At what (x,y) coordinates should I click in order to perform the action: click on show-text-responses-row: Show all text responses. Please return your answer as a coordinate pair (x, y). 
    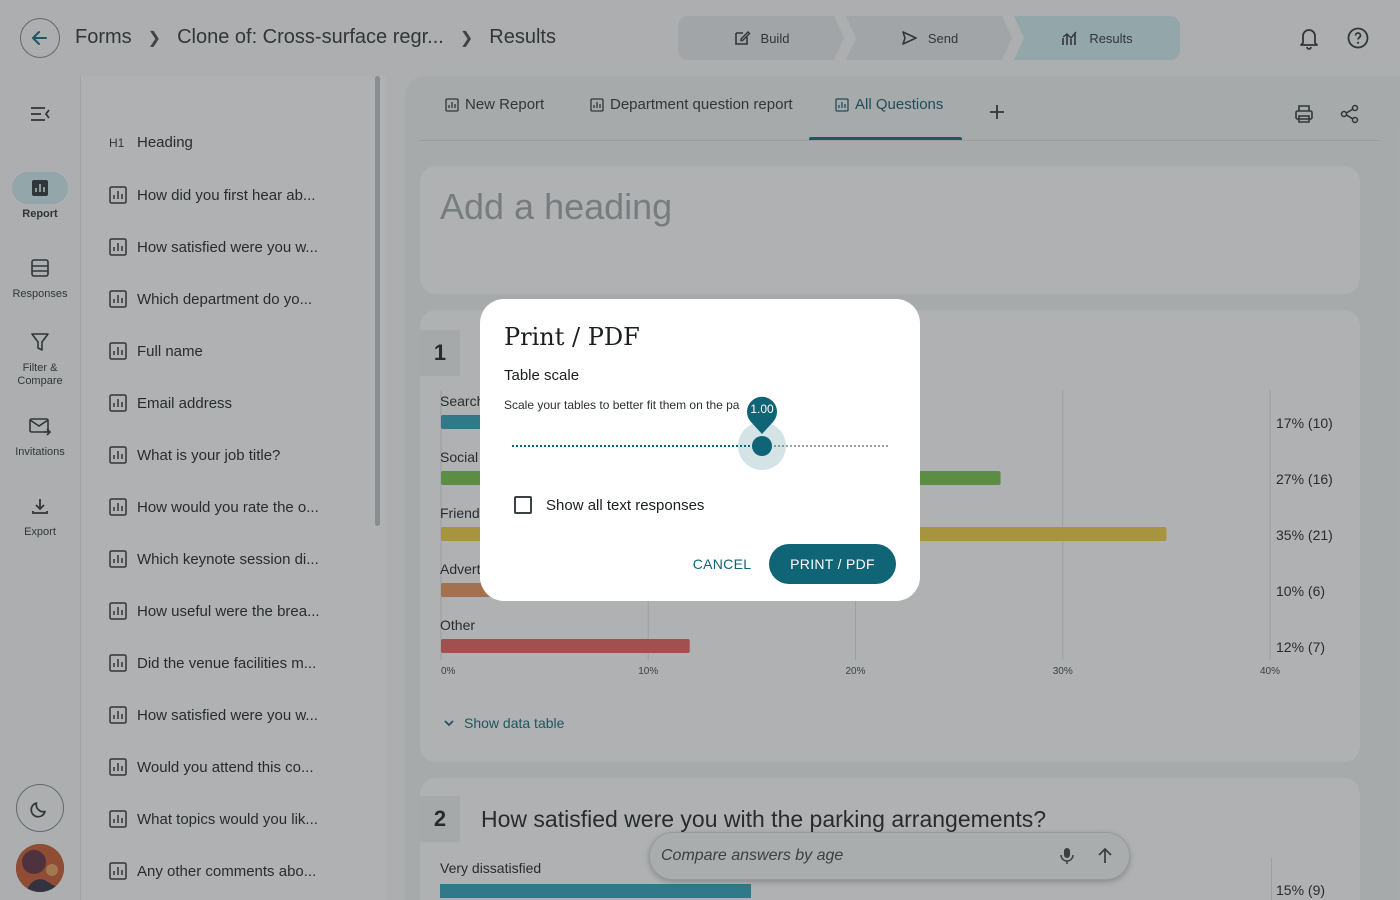
    Looking at the image, I should click on (609, 505).